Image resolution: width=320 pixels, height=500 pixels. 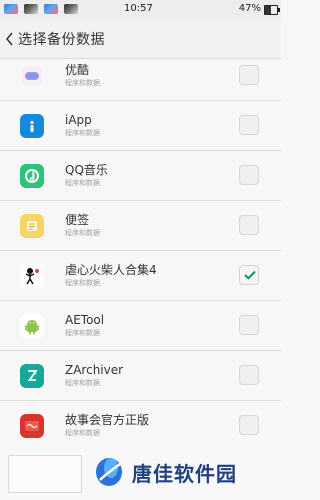 I want to click on checkmark-icon, so click(x=250, y=275).